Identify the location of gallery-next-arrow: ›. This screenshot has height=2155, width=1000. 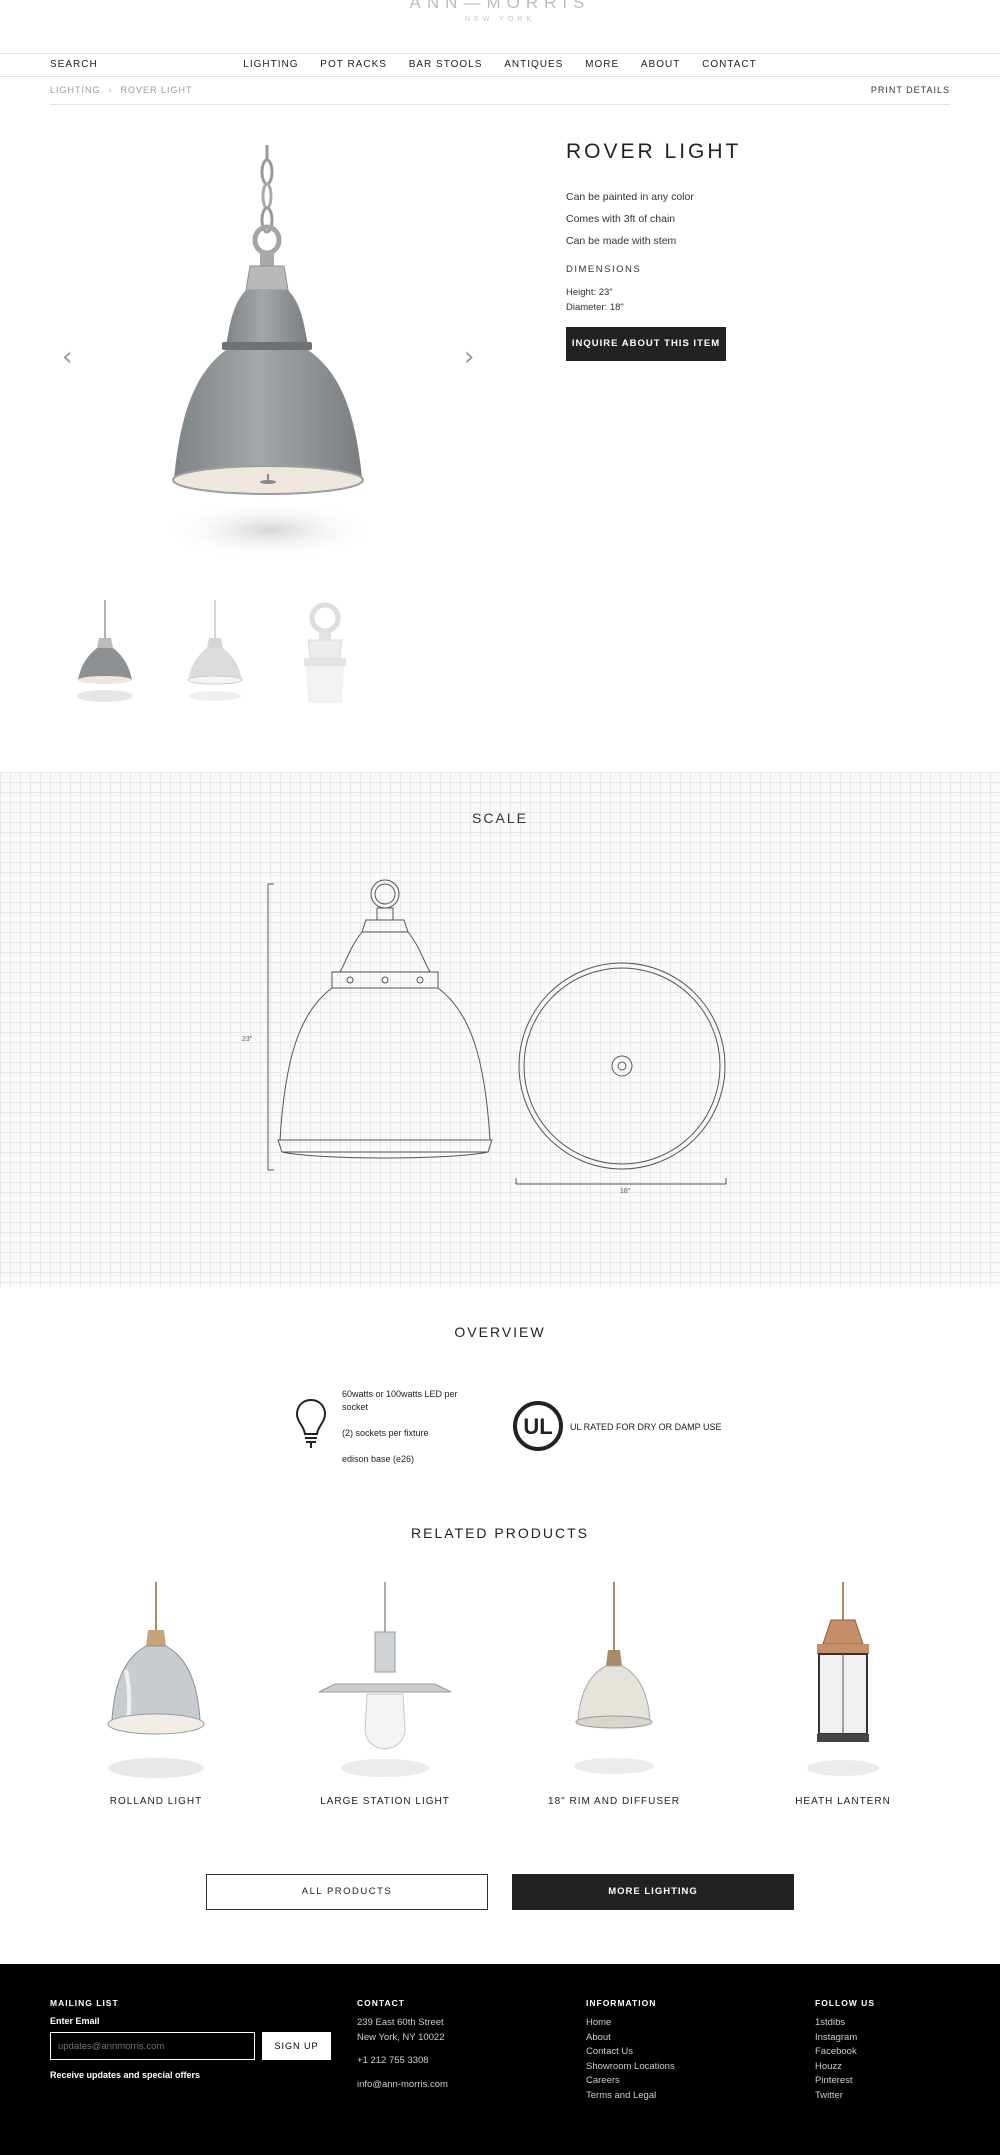
(469, 357).